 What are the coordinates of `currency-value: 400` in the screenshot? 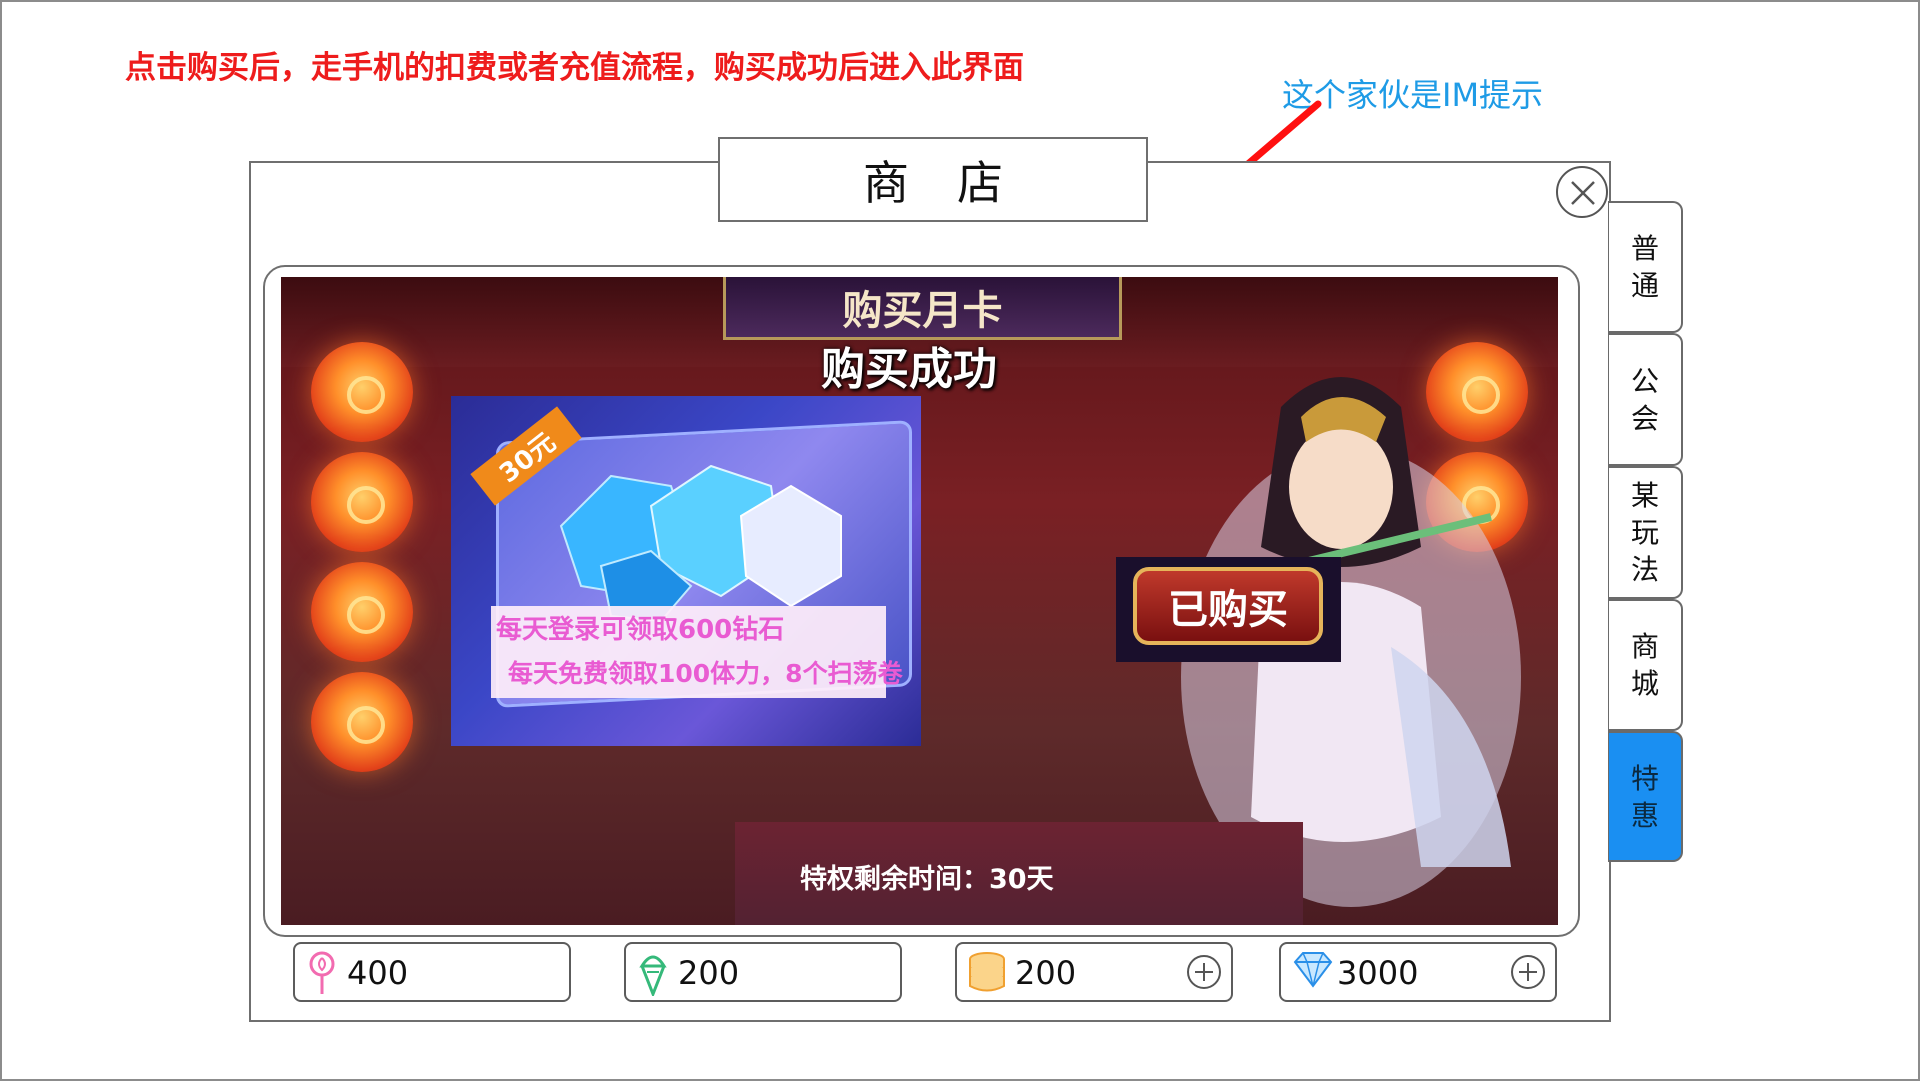 It's located at (378, 973).